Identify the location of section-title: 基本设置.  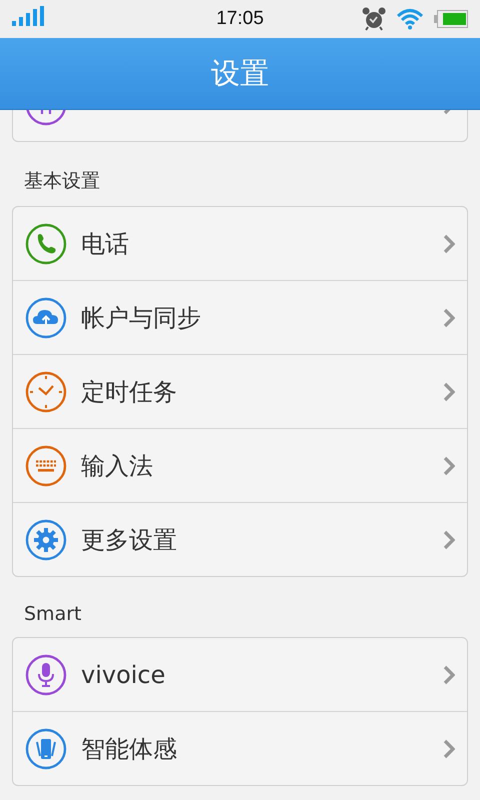
(62, 181).